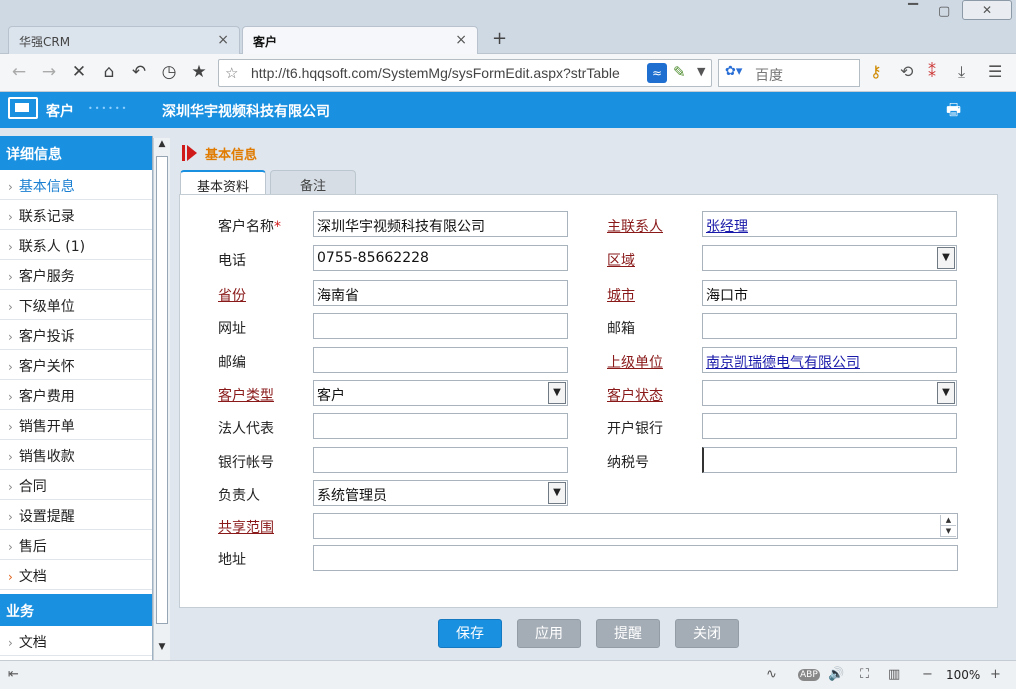  I want to click on back-icon: ←, so click(19, 72).